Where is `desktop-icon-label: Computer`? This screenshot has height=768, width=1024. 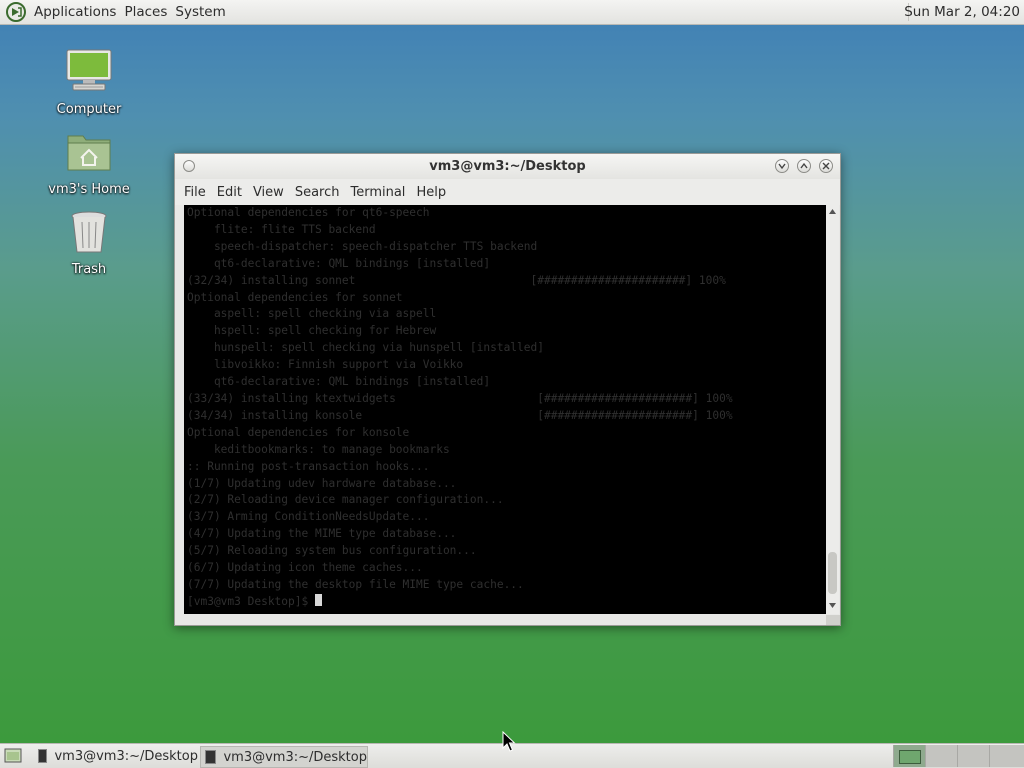 desktop-icon-label: Computer is located at coordinates (89, 109).